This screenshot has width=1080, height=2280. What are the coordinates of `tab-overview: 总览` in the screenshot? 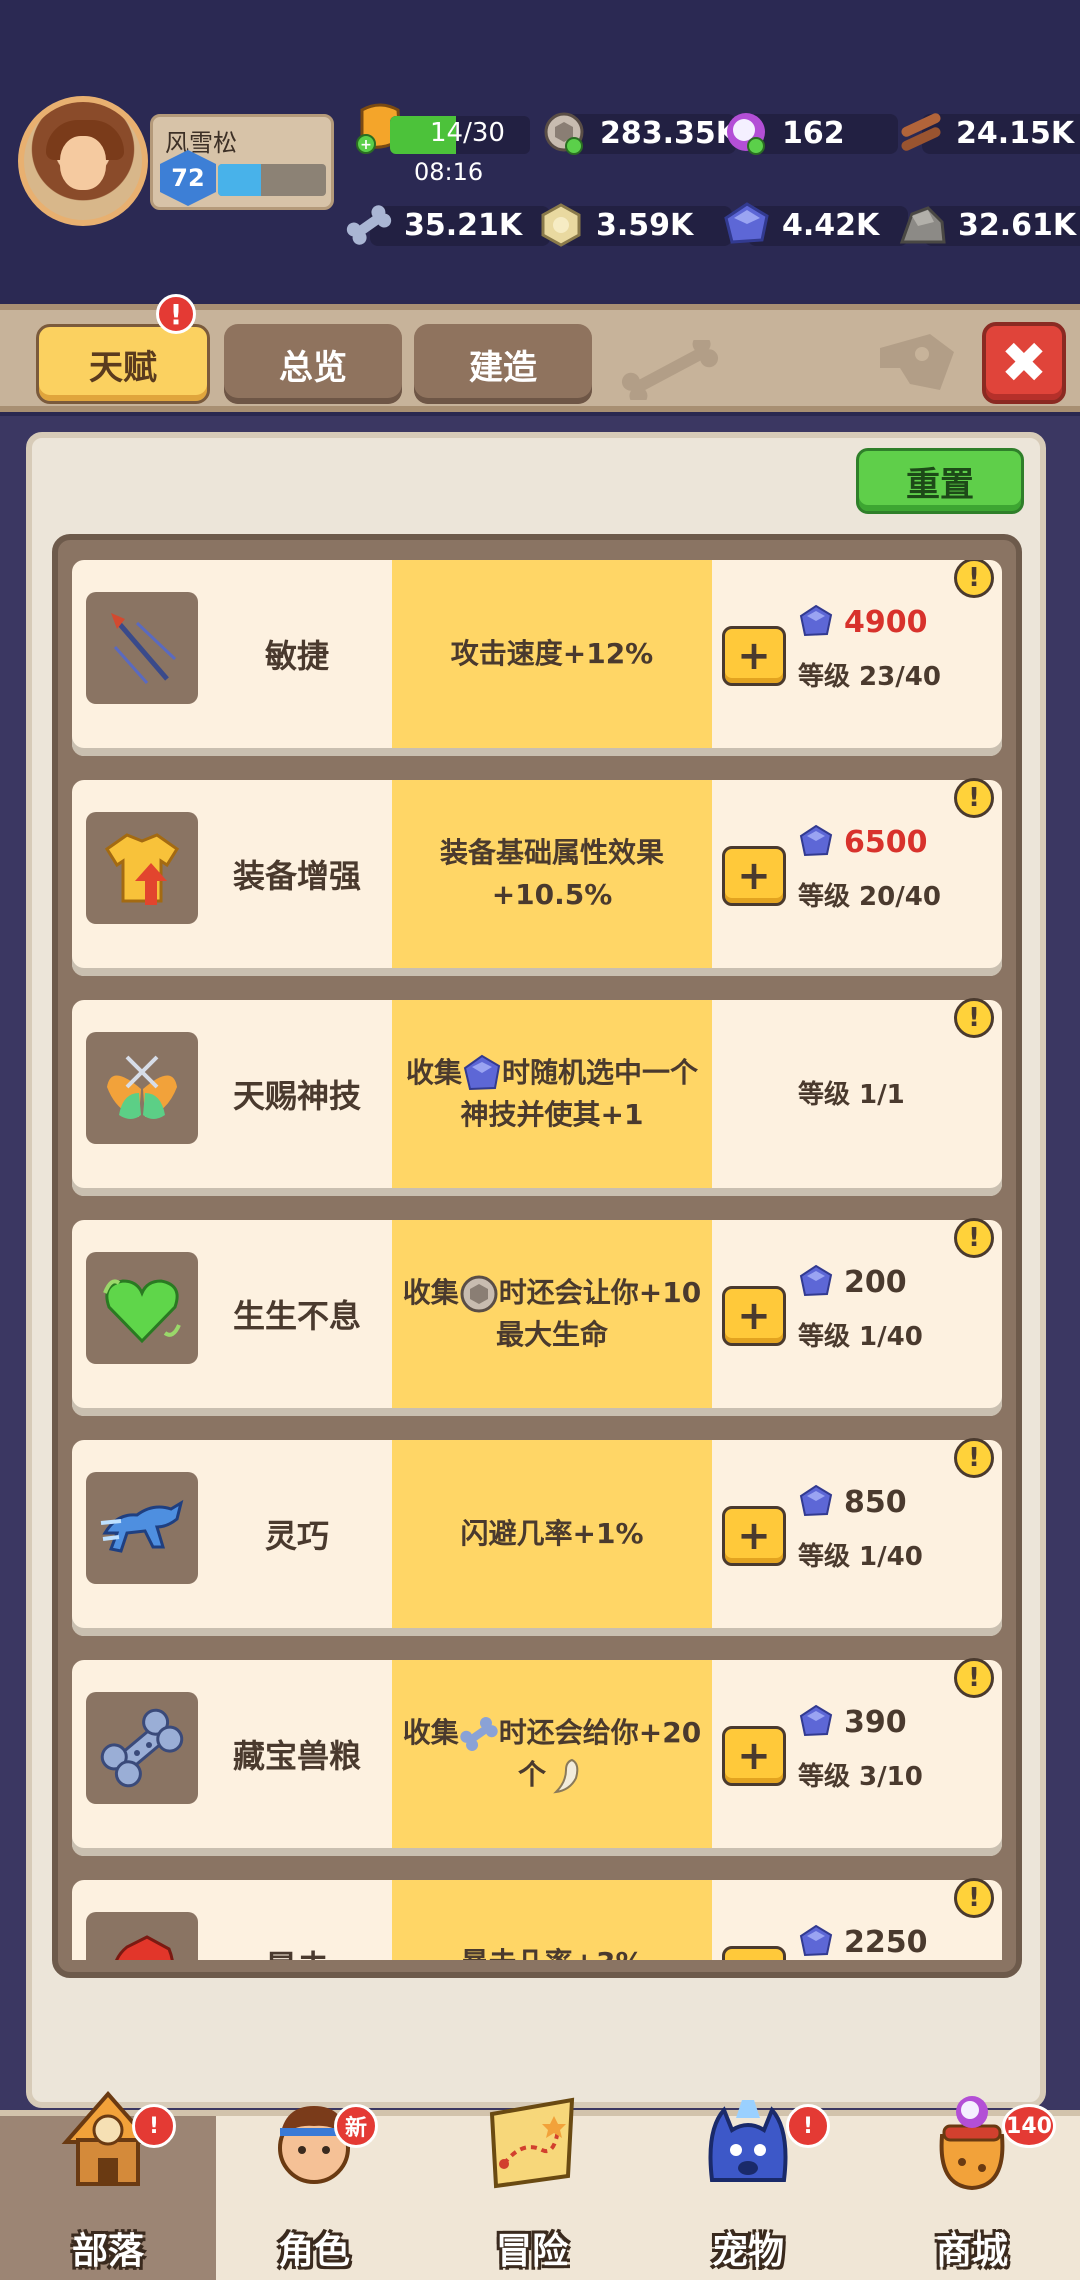 It's located at (313, 364).